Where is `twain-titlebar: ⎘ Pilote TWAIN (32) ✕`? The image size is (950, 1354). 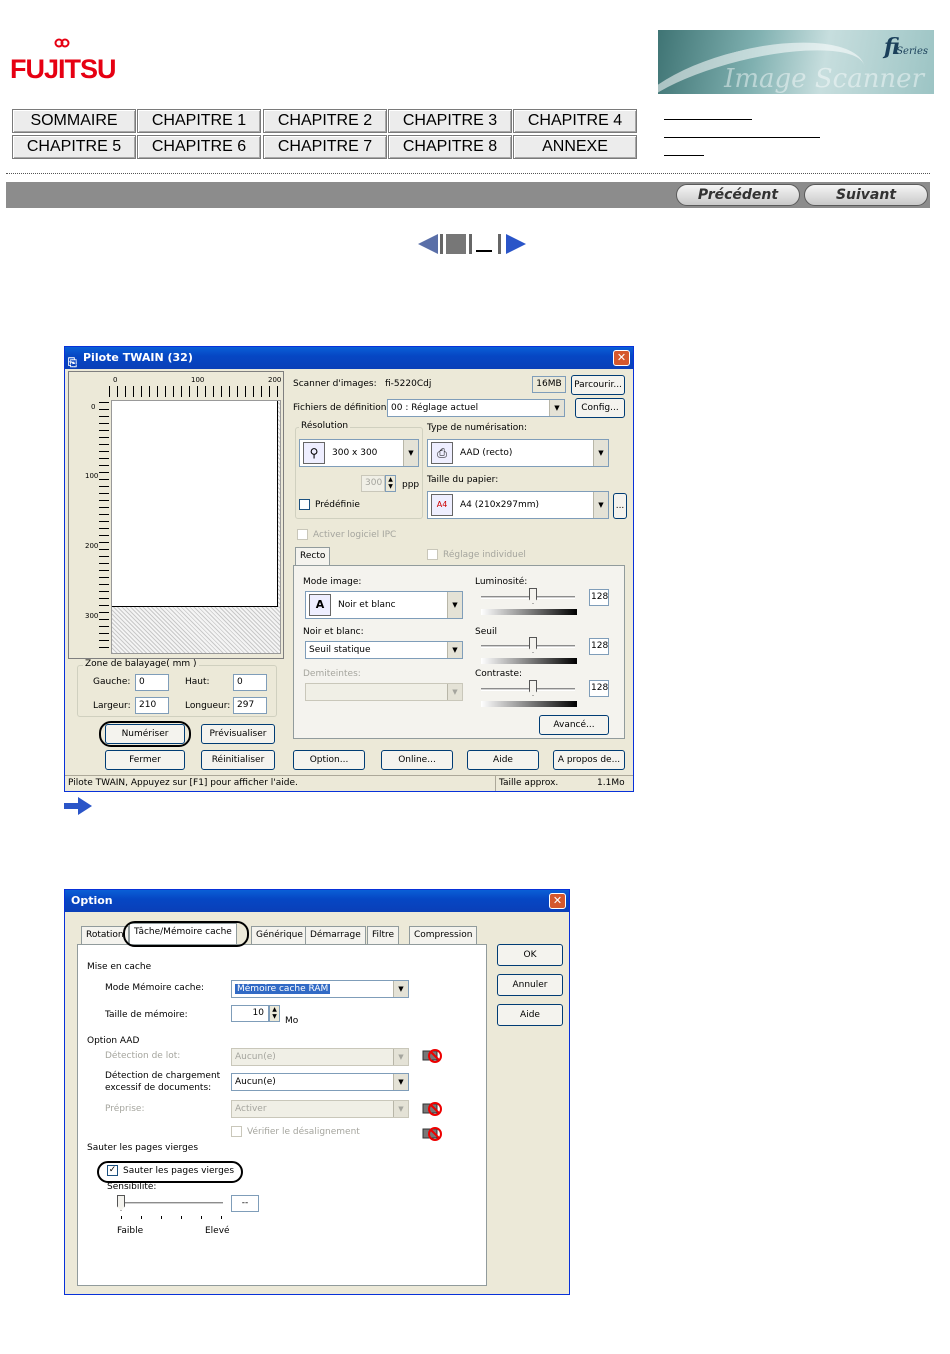 twain-titlebar: ⎘ Pilote TWAIN (32) ✕ is located at coordinates (349, 358).